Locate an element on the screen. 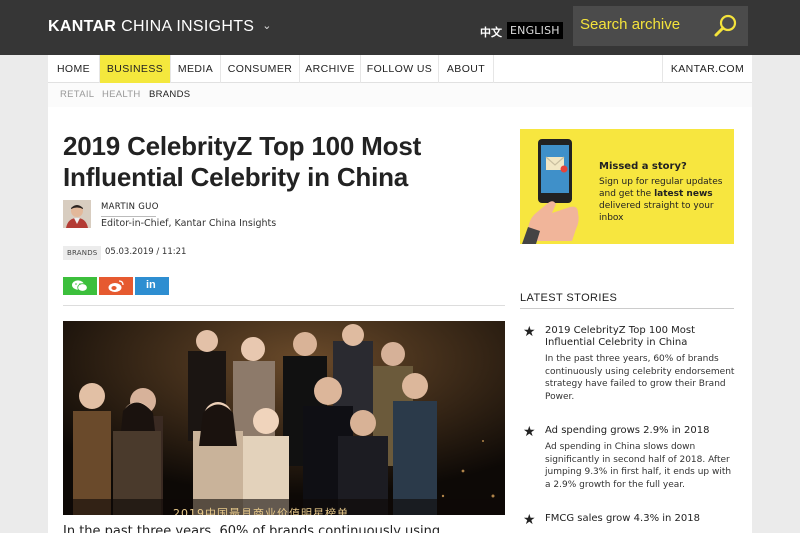 This screenshot has height=533, width=800. sub-nav: RETAIL HEALTH BRANDS is located at coordinates (400, 95).